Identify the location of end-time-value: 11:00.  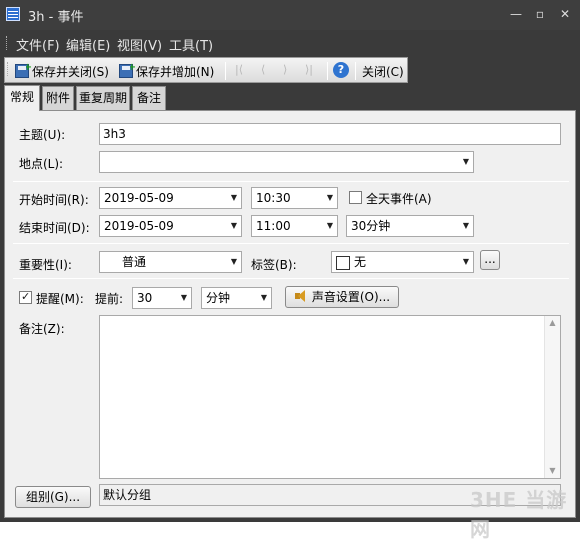
(273, 226).